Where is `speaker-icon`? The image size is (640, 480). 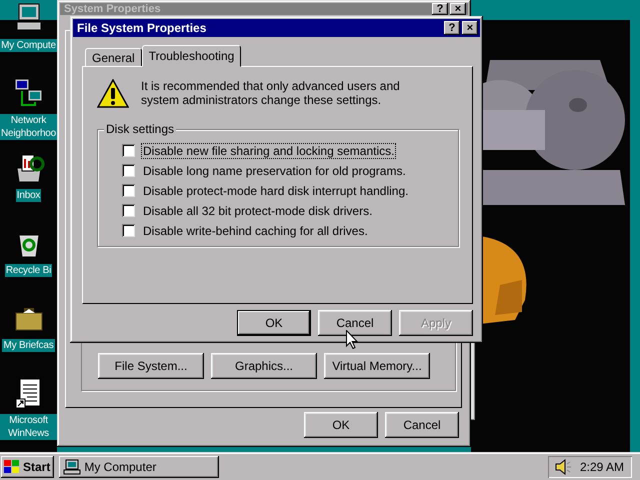 speaker-icon is located at coordinates (563, 467).